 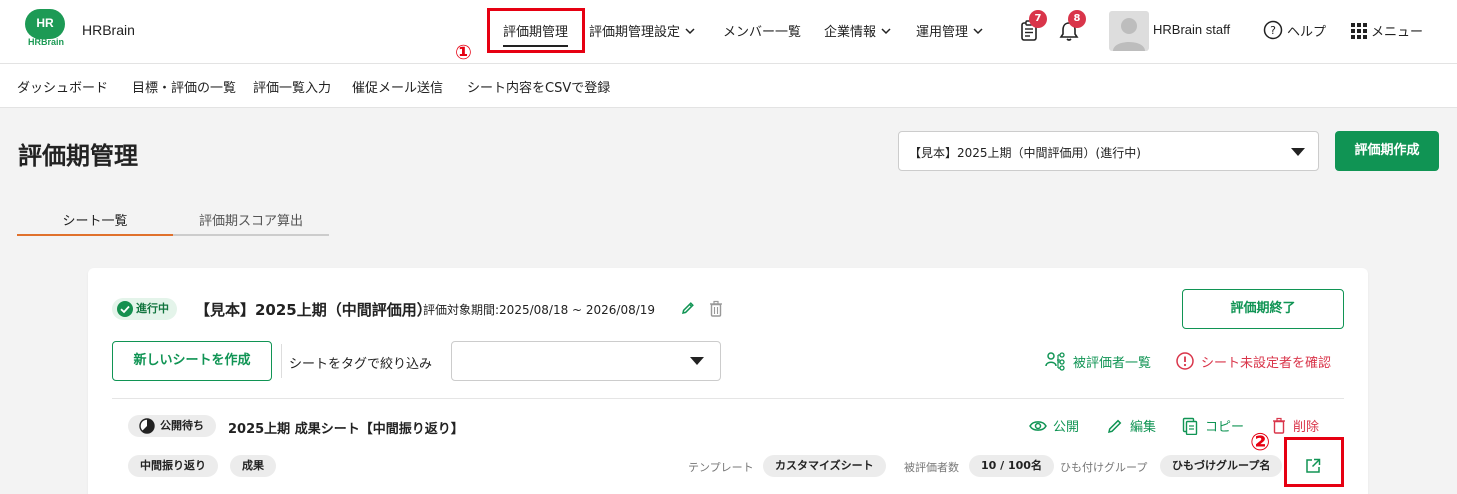 I want to click on nav-members: メンバー一覧, so click(x=762, y=30).